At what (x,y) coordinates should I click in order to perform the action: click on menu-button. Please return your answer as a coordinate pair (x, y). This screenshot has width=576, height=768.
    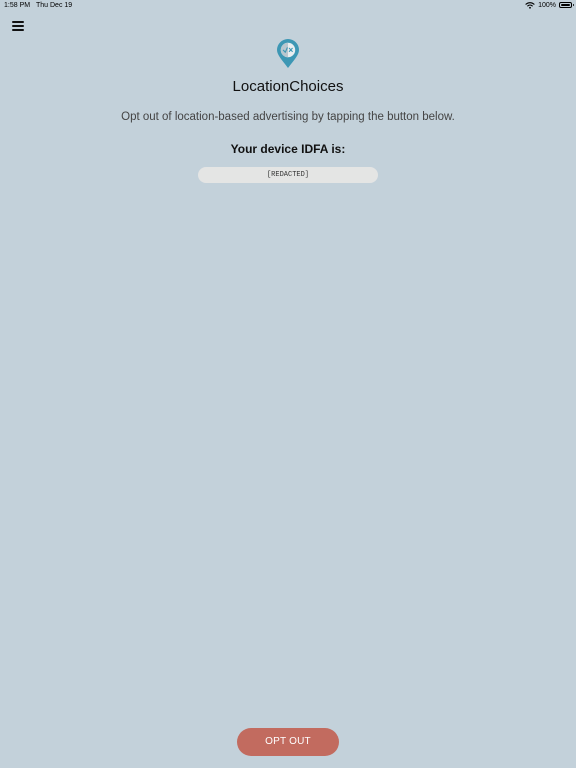
    Looking at the image, I should click on (18, 26).